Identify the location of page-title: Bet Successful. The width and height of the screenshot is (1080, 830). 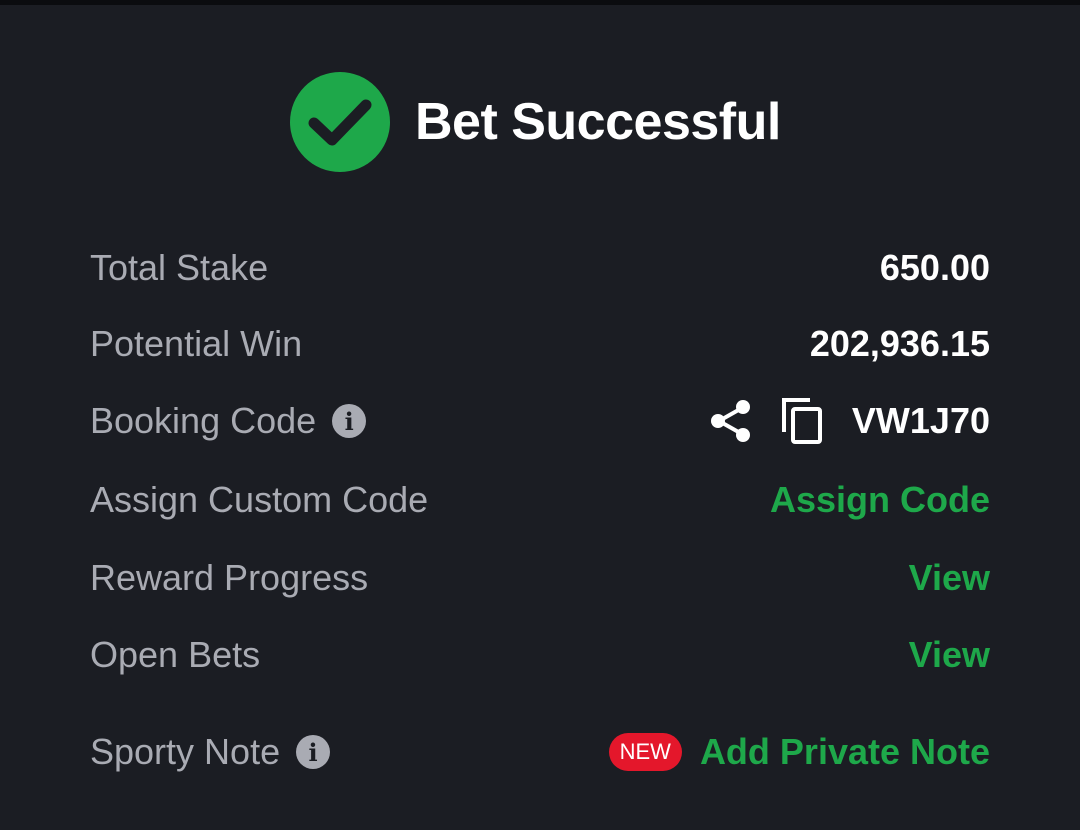
(598, 122).